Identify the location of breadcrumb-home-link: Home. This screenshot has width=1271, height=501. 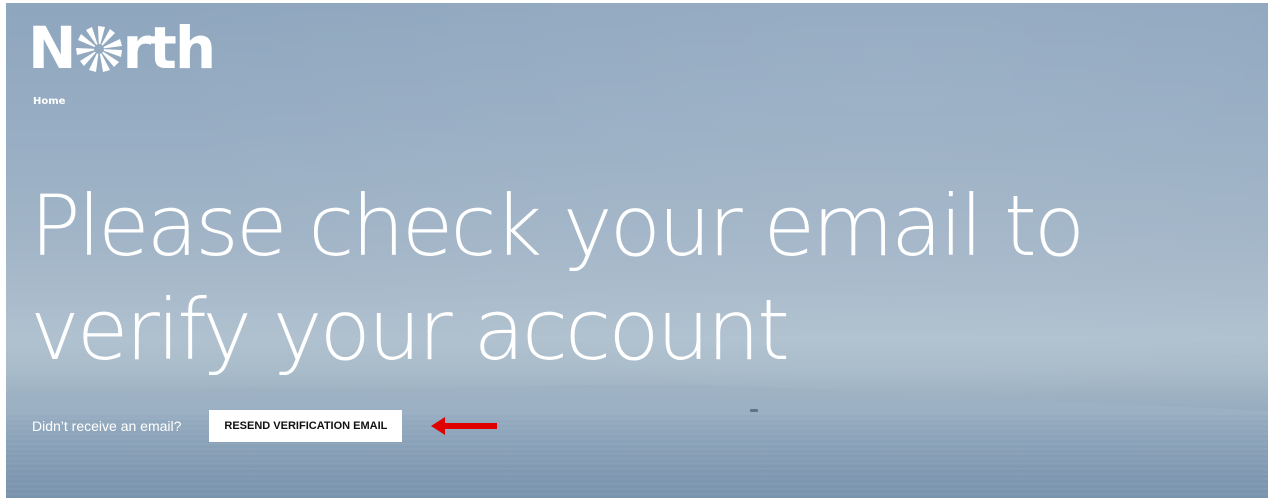
(49, 101).